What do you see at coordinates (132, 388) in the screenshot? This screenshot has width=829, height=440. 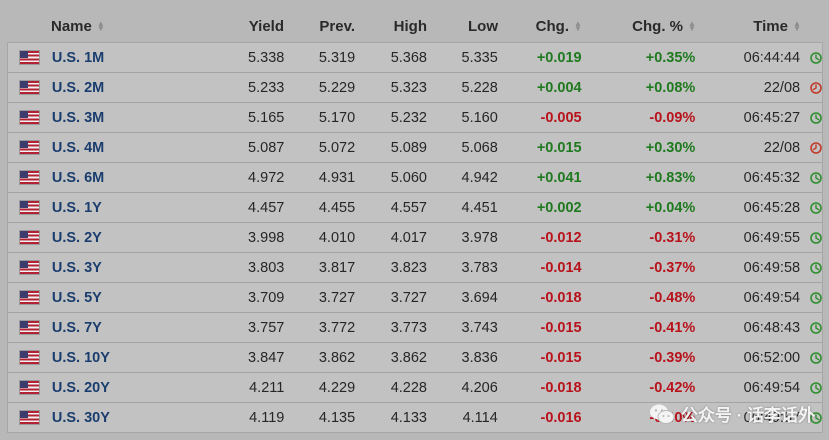 I see `bond-name-link: U.S. 20Y` at bounding box center [132, 388].